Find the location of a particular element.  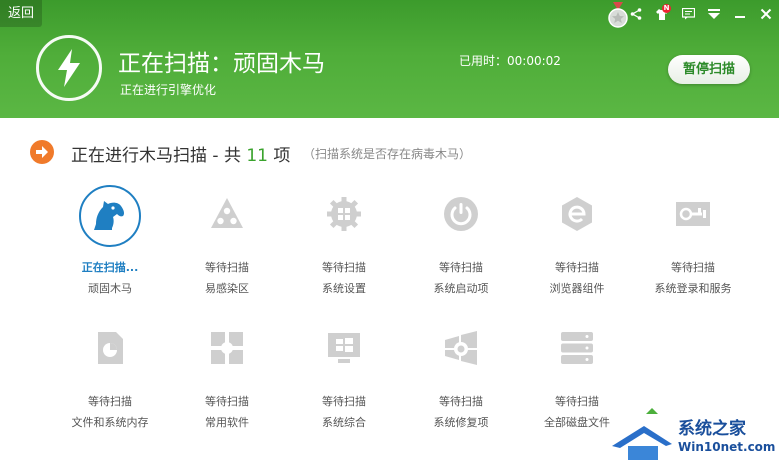

scan-item-name: 系统综合 is located at coordinates (344, 422).